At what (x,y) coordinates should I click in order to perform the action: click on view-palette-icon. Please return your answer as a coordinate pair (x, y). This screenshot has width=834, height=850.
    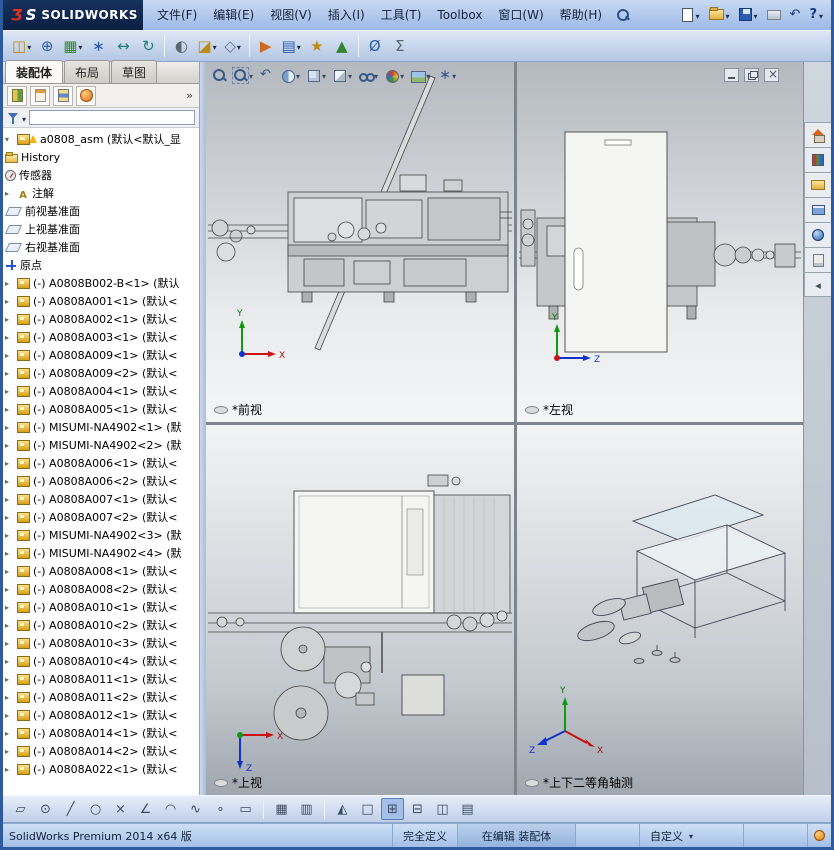
    Looking at the image, I should click on (817, 209).